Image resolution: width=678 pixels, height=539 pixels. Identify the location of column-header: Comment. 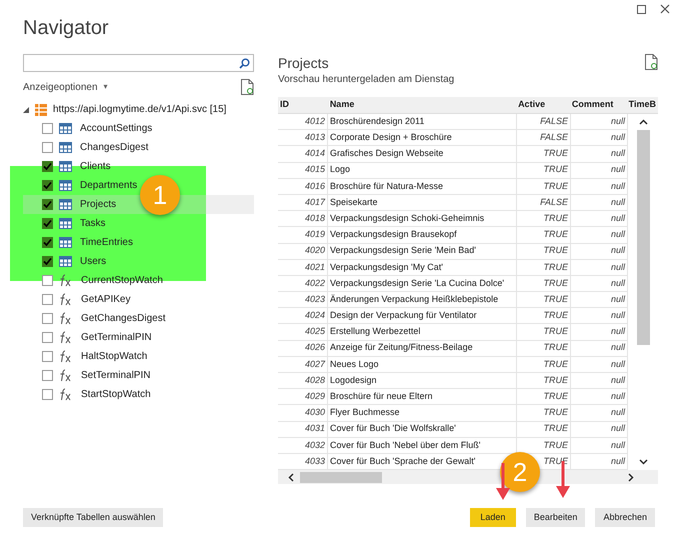
(598, 105).